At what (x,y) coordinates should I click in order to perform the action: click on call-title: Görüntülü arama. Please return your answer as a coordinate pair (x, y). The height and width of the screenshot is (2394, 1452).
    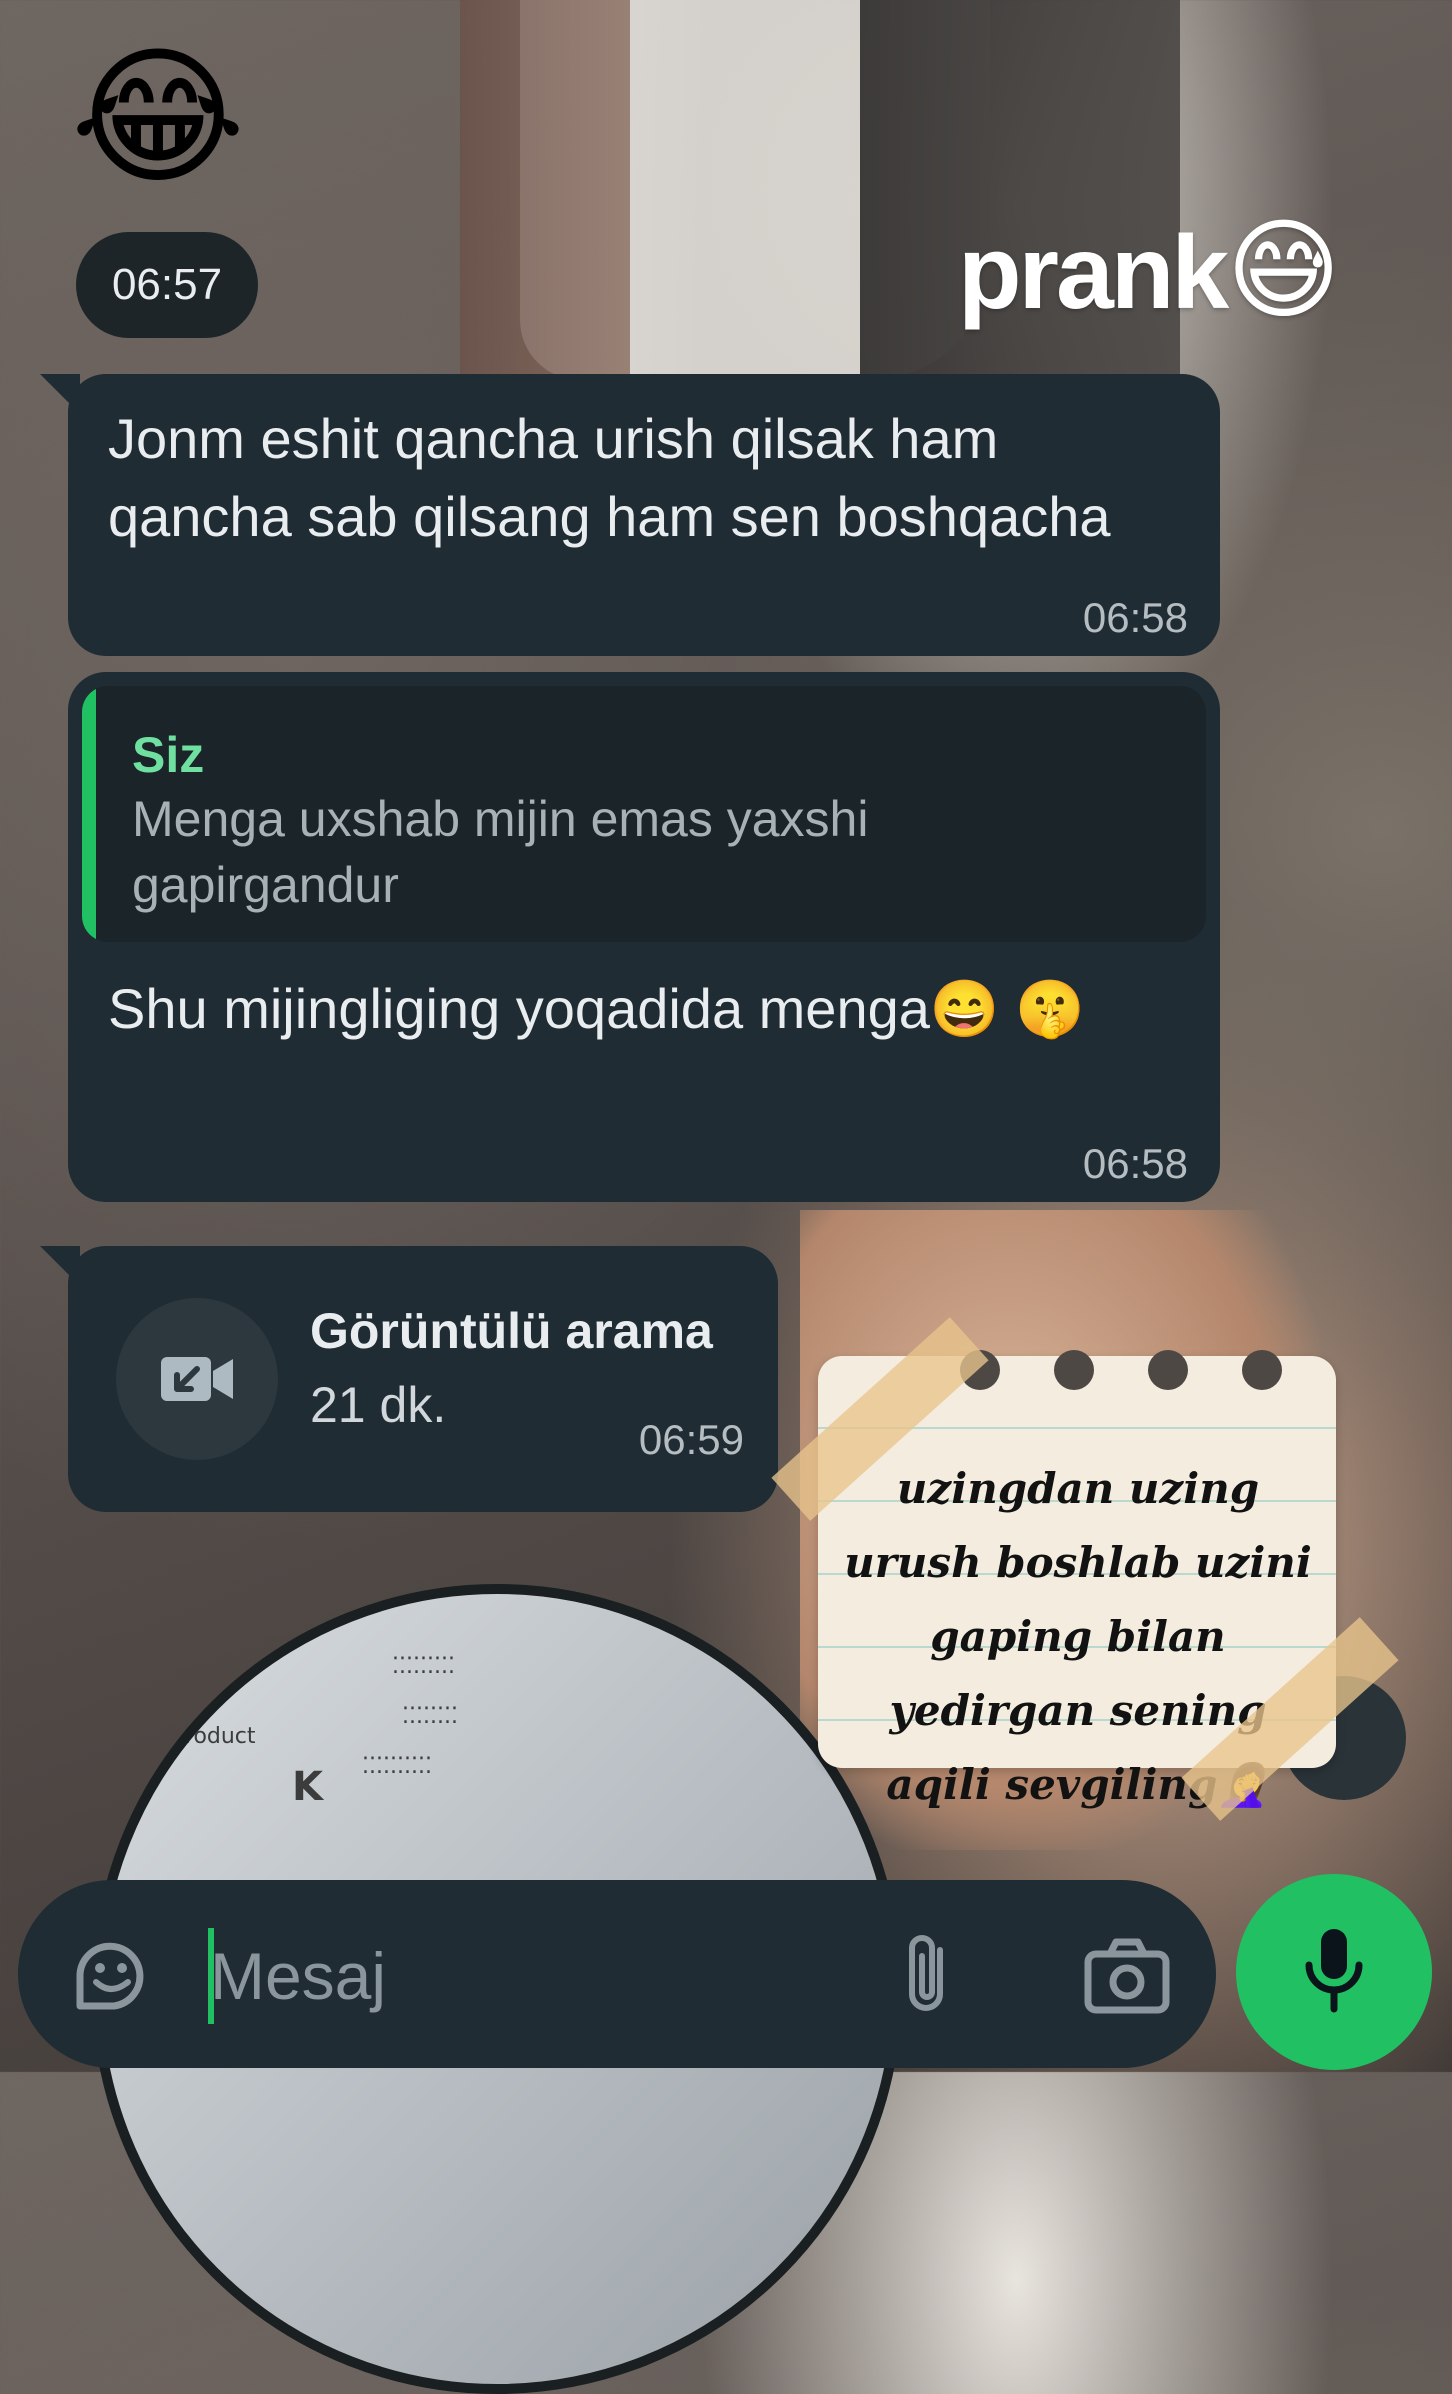
    Looking at the image, I should click on (511, 1331).